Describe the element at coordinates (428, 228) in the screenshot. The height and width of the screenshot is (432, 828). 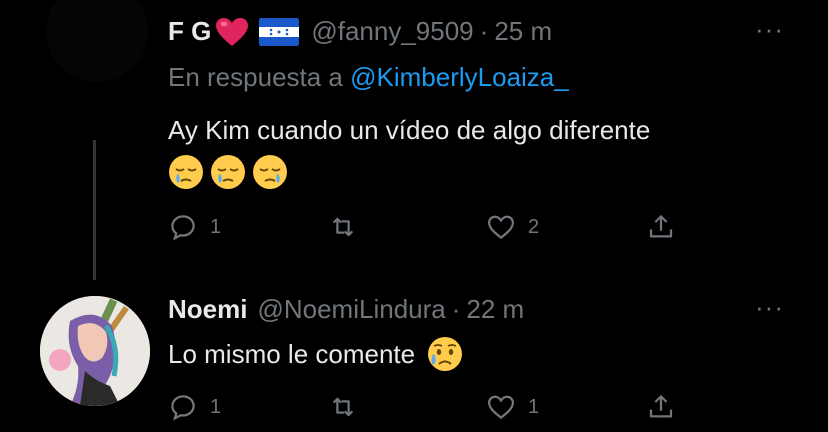
I see `tweet-actions: 1 2` at that location.